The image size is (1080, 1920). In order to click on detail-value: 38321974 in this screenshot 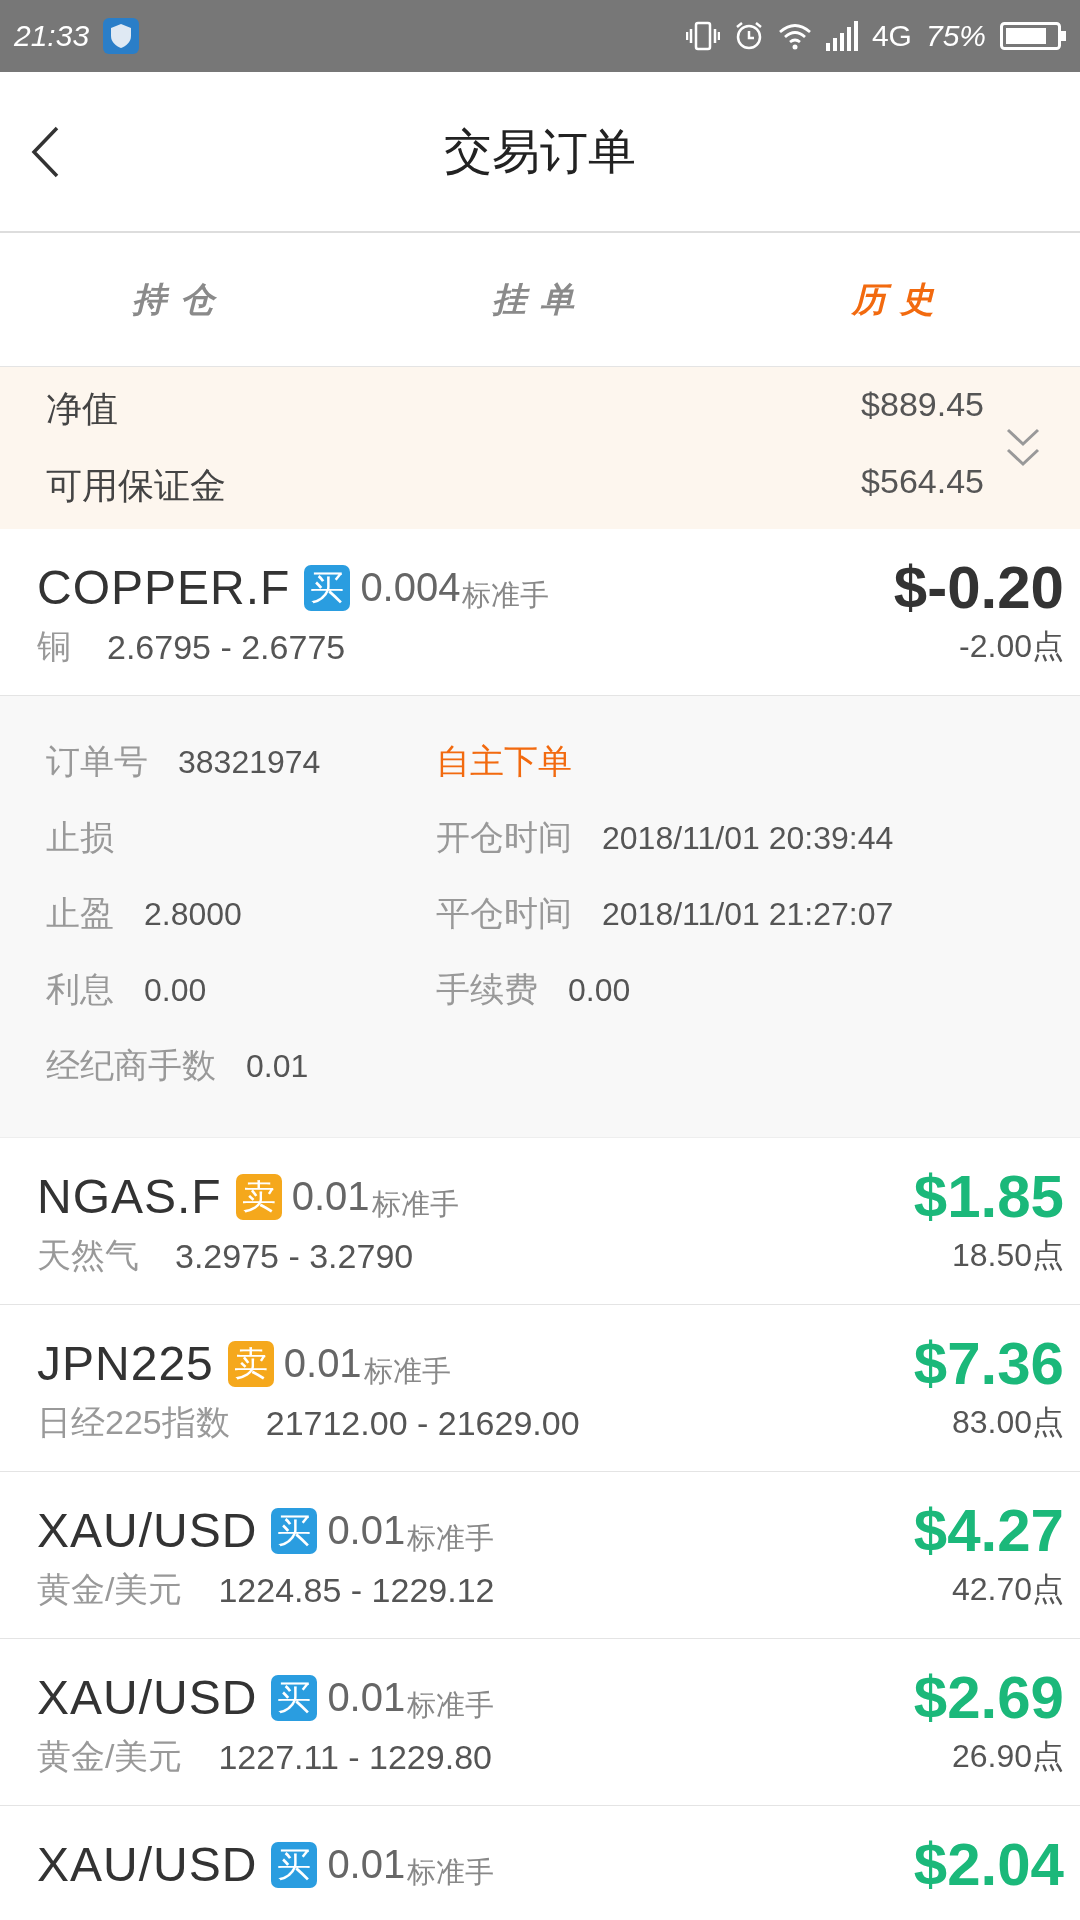, I will do `click(249, 762)`.